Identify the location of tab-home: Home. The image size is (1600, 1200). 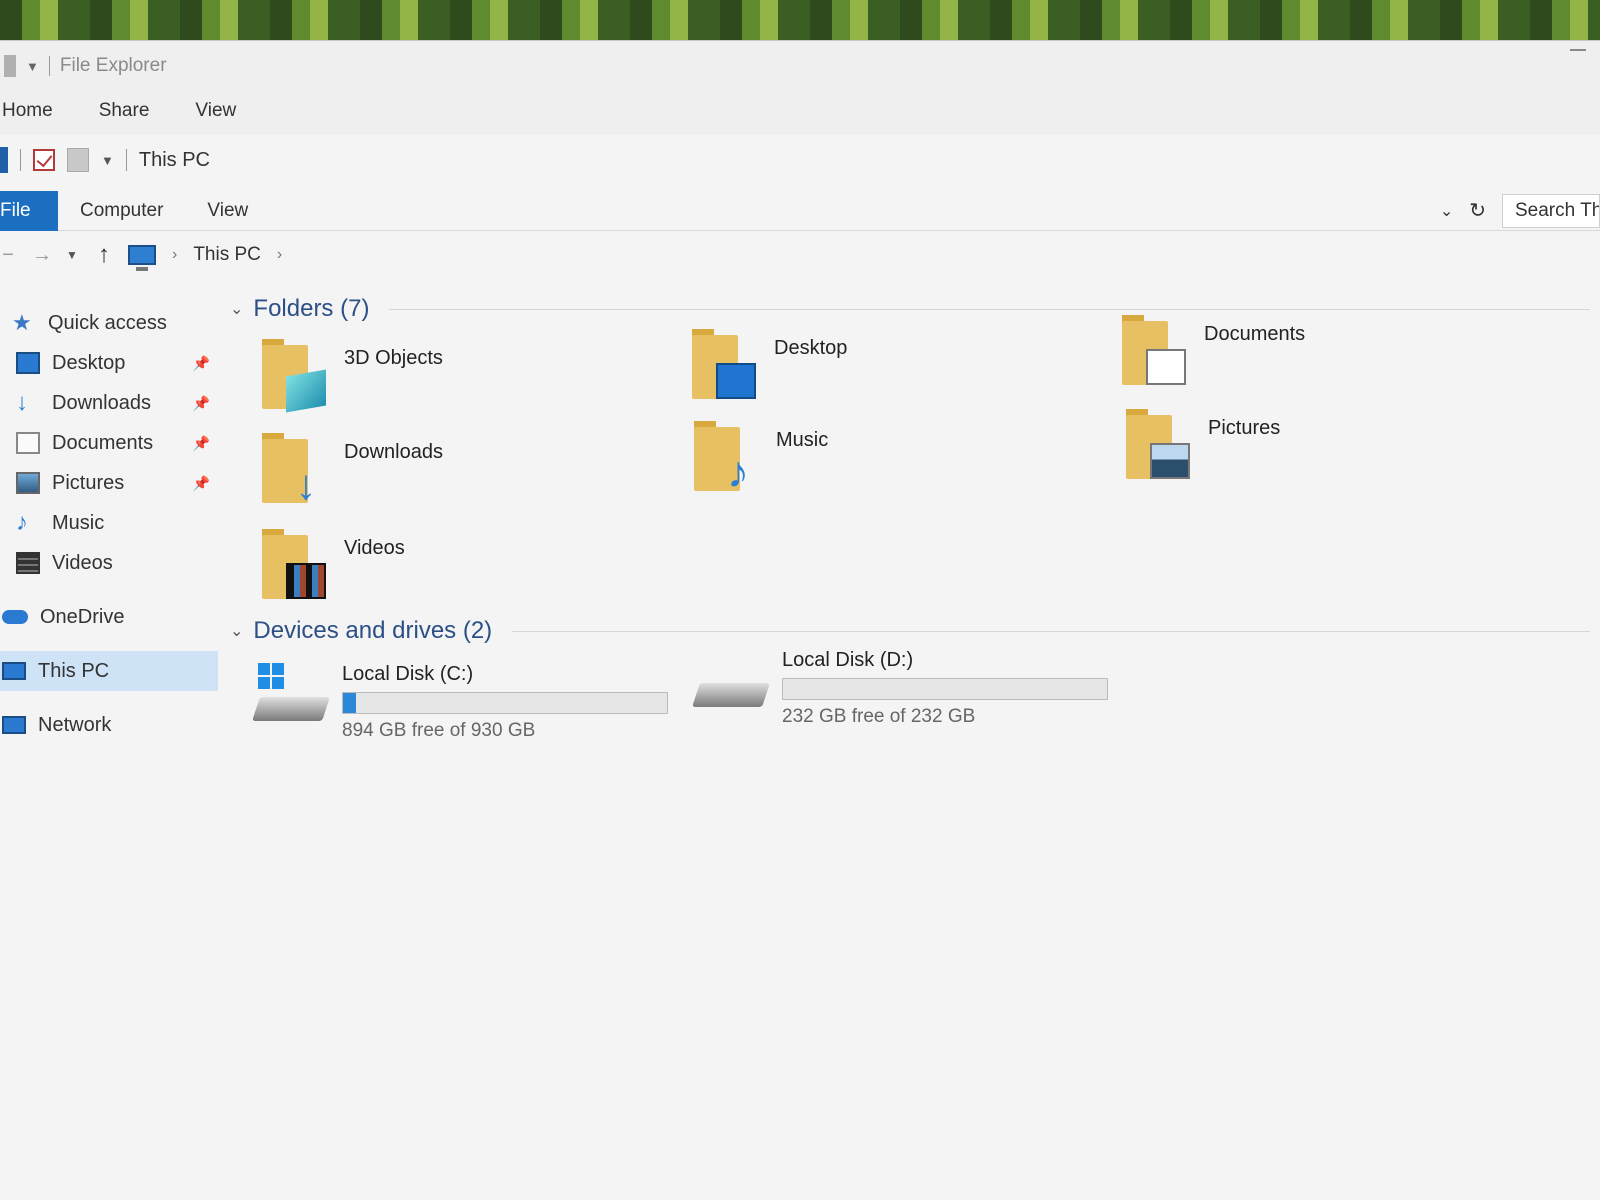
(27, 111).